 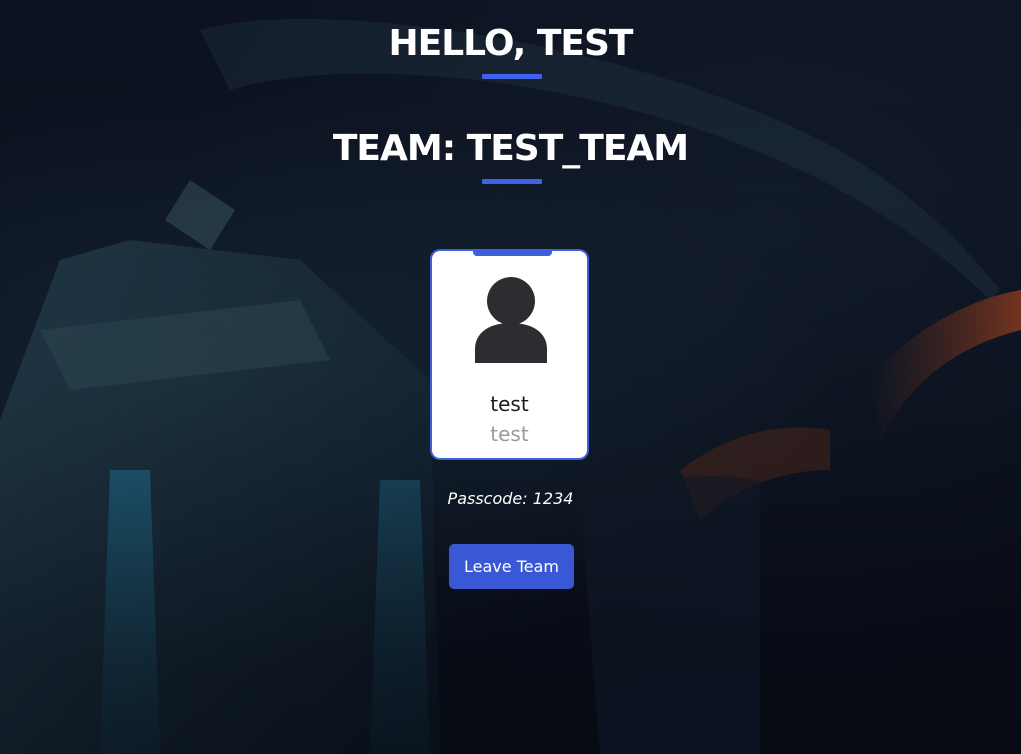 What do you see at coordinates (510, 498) in the screenshot?
I see `passcode-text: Passcode: 1234` at bounding box center [510, 498].